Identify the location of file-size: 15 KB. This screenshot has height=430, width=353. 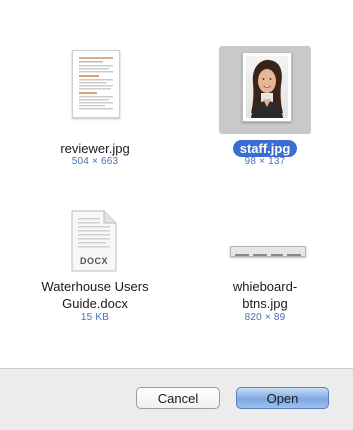
(95, 317).